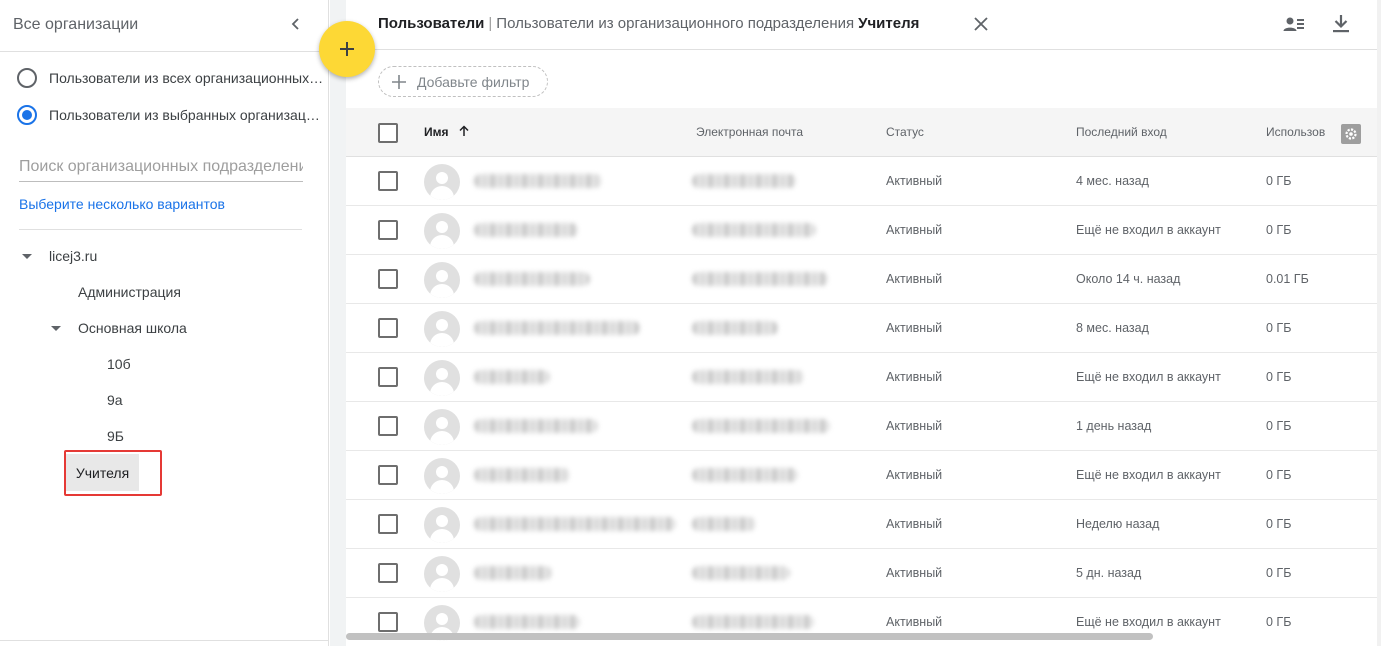  I want to click on column-header-last-login: Последний вход, so click(1121, 132).